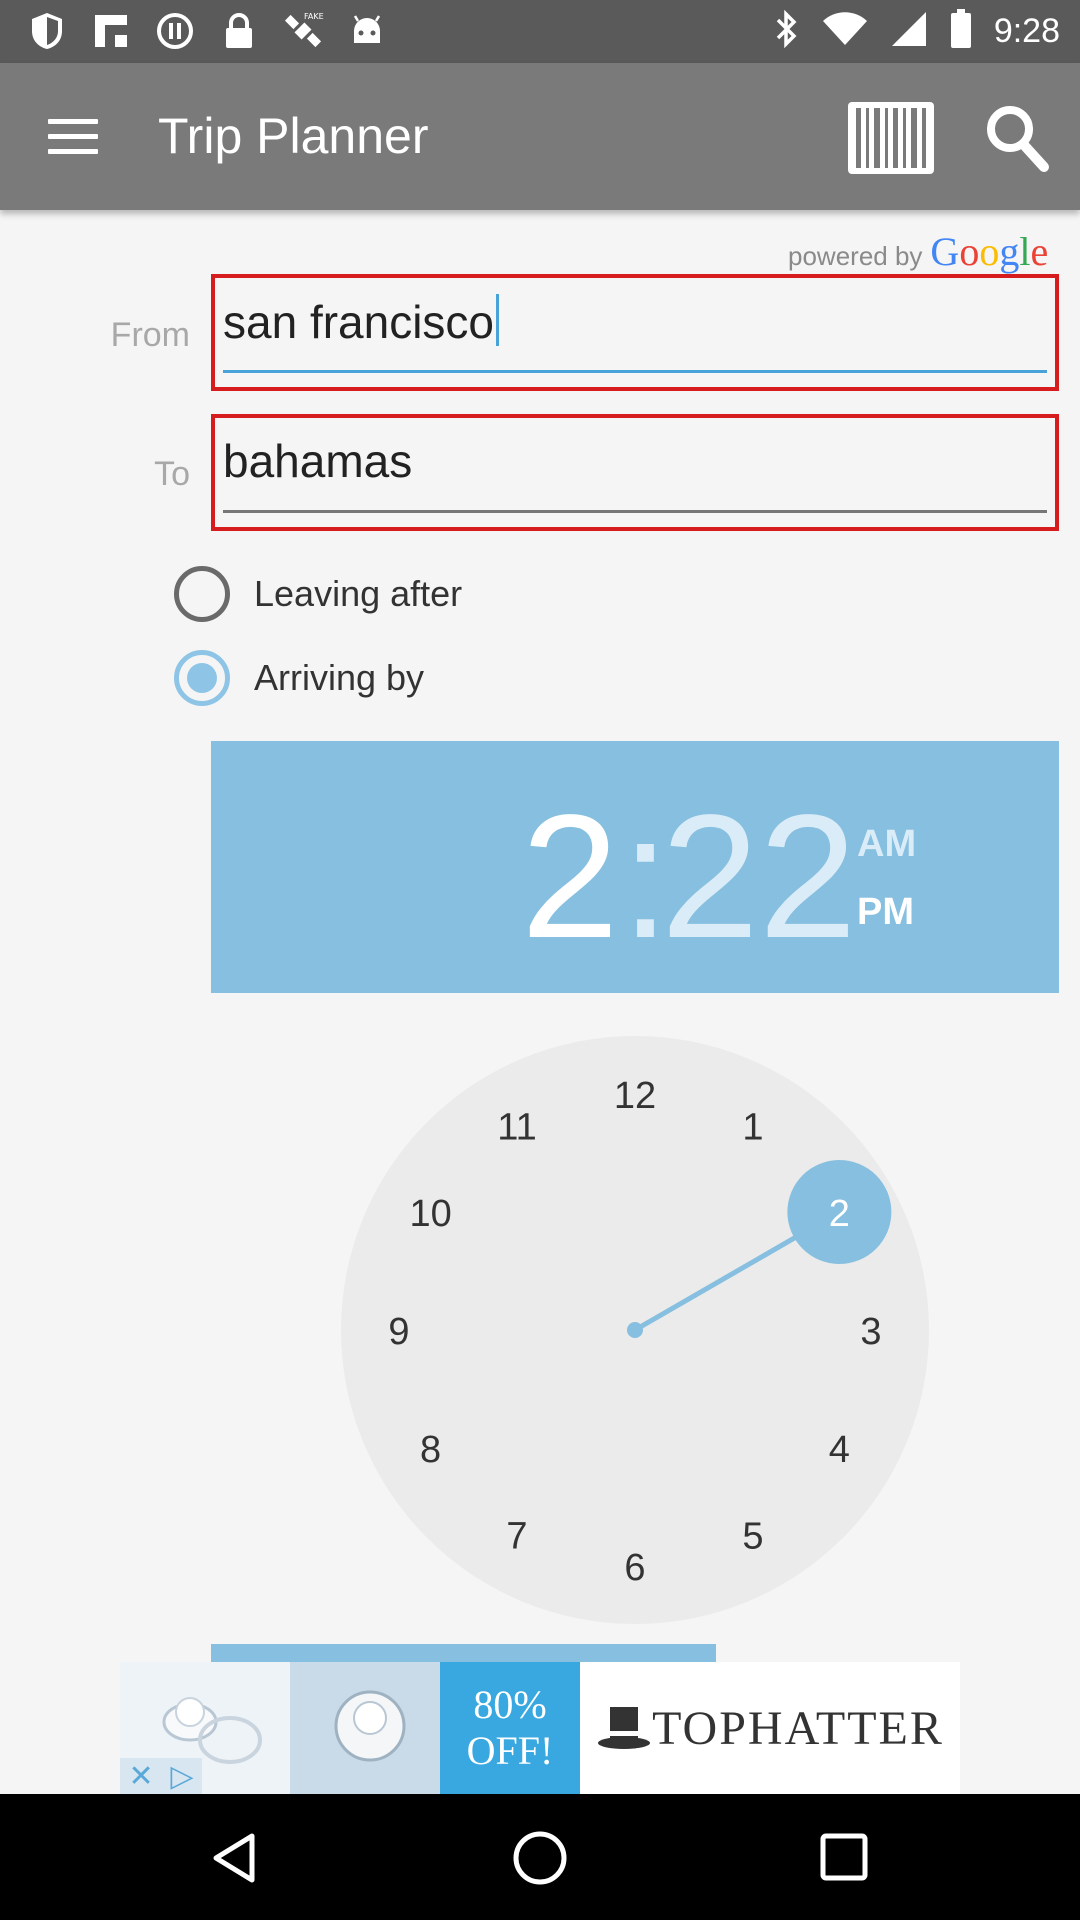 Image resolution: width=1080 pixels, height=1920 pixels. I want to click on ad-promo-text: 80% OFF!, so click(510, 1727).